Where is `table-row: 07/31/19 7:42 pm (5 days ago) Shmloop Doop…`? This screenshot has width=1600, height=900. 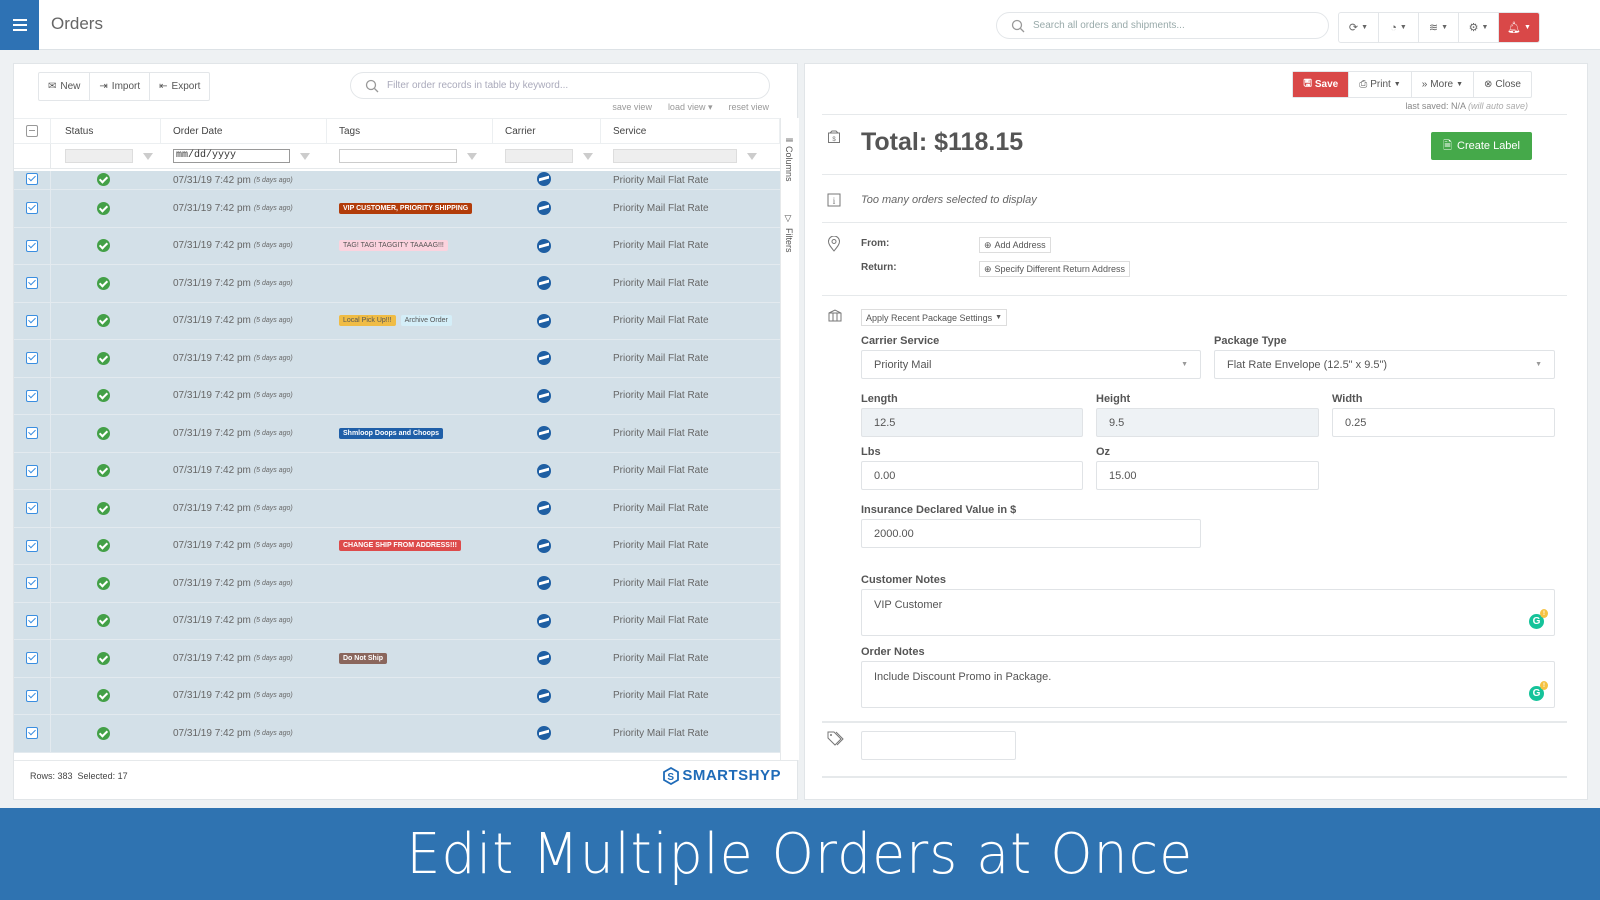 table-row: 07/31/19 7:42 pm (5 days ago) Shmloop Doop… is located at coordinates (397, 434).